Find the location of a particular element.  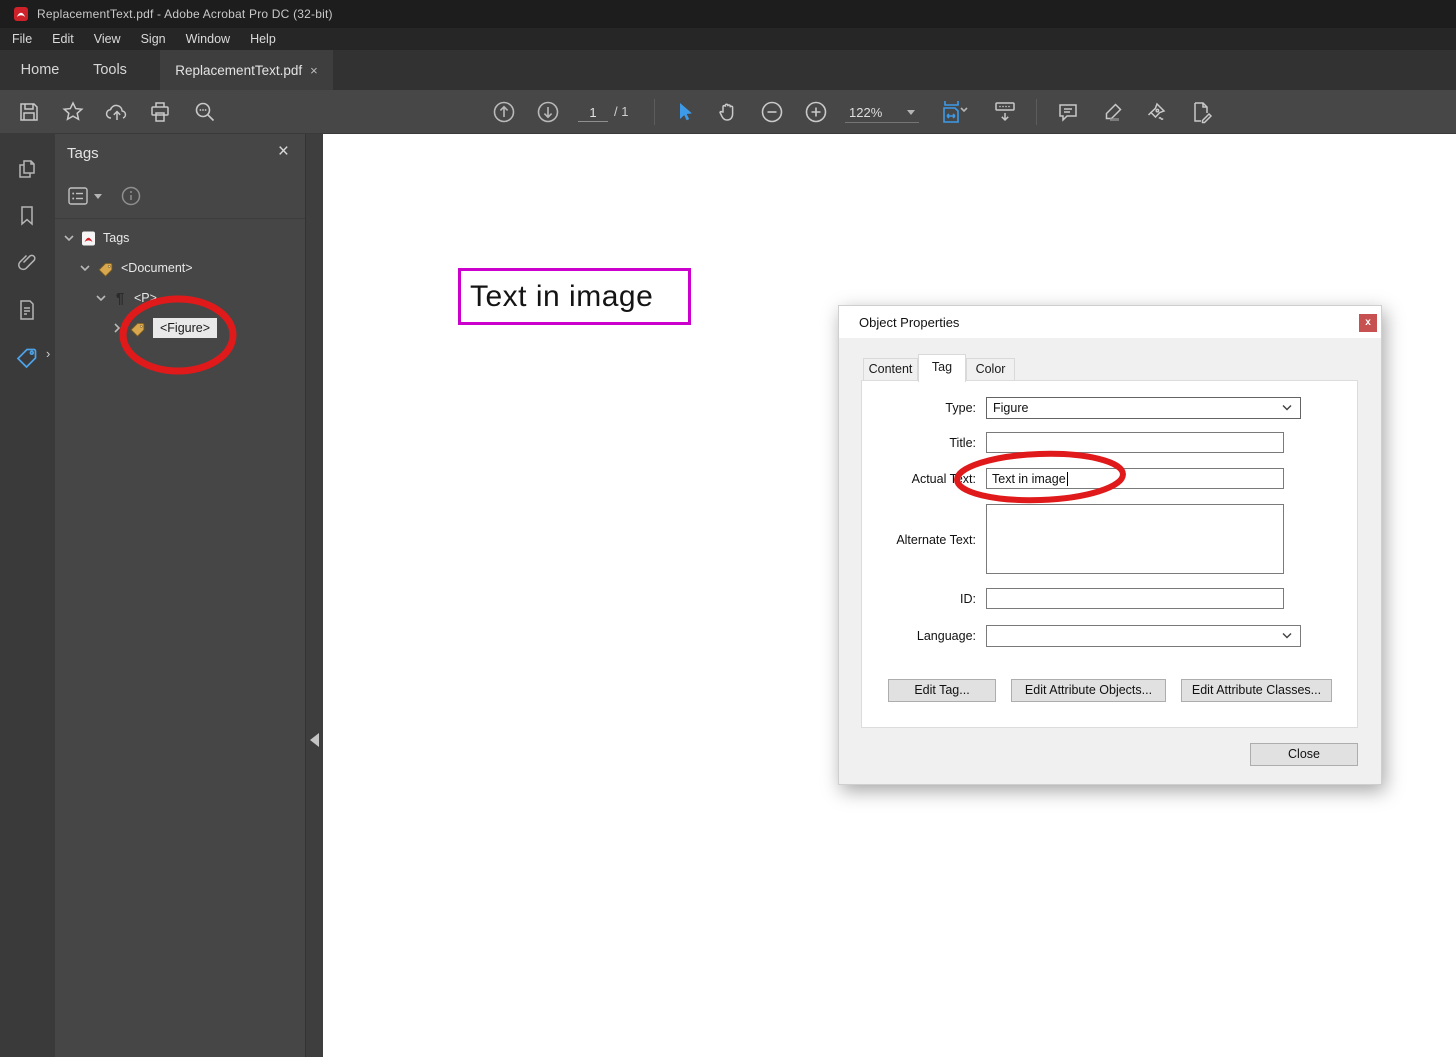

menu-window: Window is located at coordinates (208, 39).